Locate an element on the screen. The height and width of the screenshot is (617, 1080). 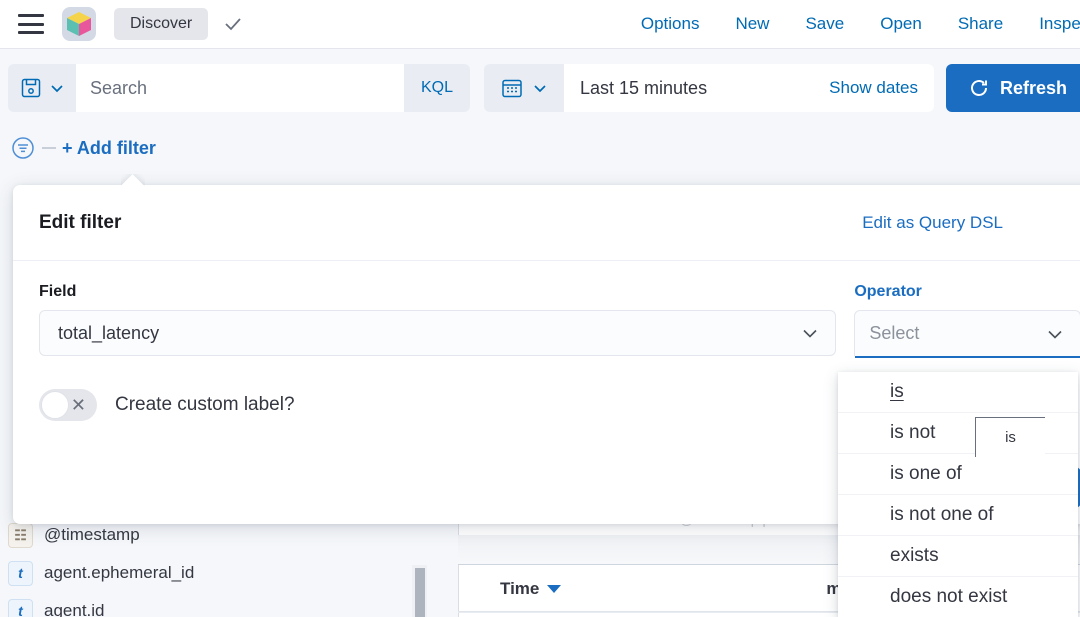
operator-form-group: Operator Select is located at coordinates (967, 319).